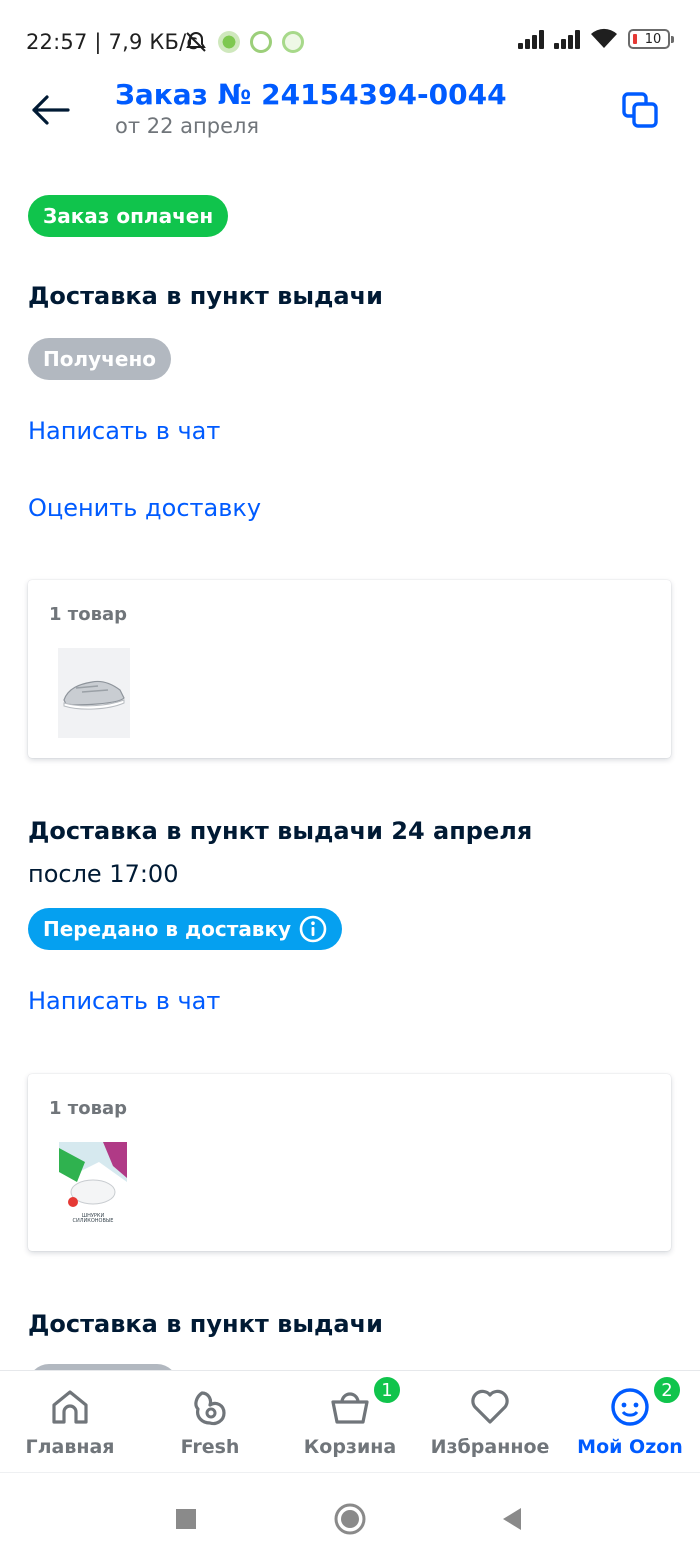 This screenshot has width=700, height=1556. Describe the element at coordinates (349, 1162) in the screenshot. I see `shipment-items-card: 1 товар ШНУРКИ СИЛИКОНОВЫЕ` at that location.